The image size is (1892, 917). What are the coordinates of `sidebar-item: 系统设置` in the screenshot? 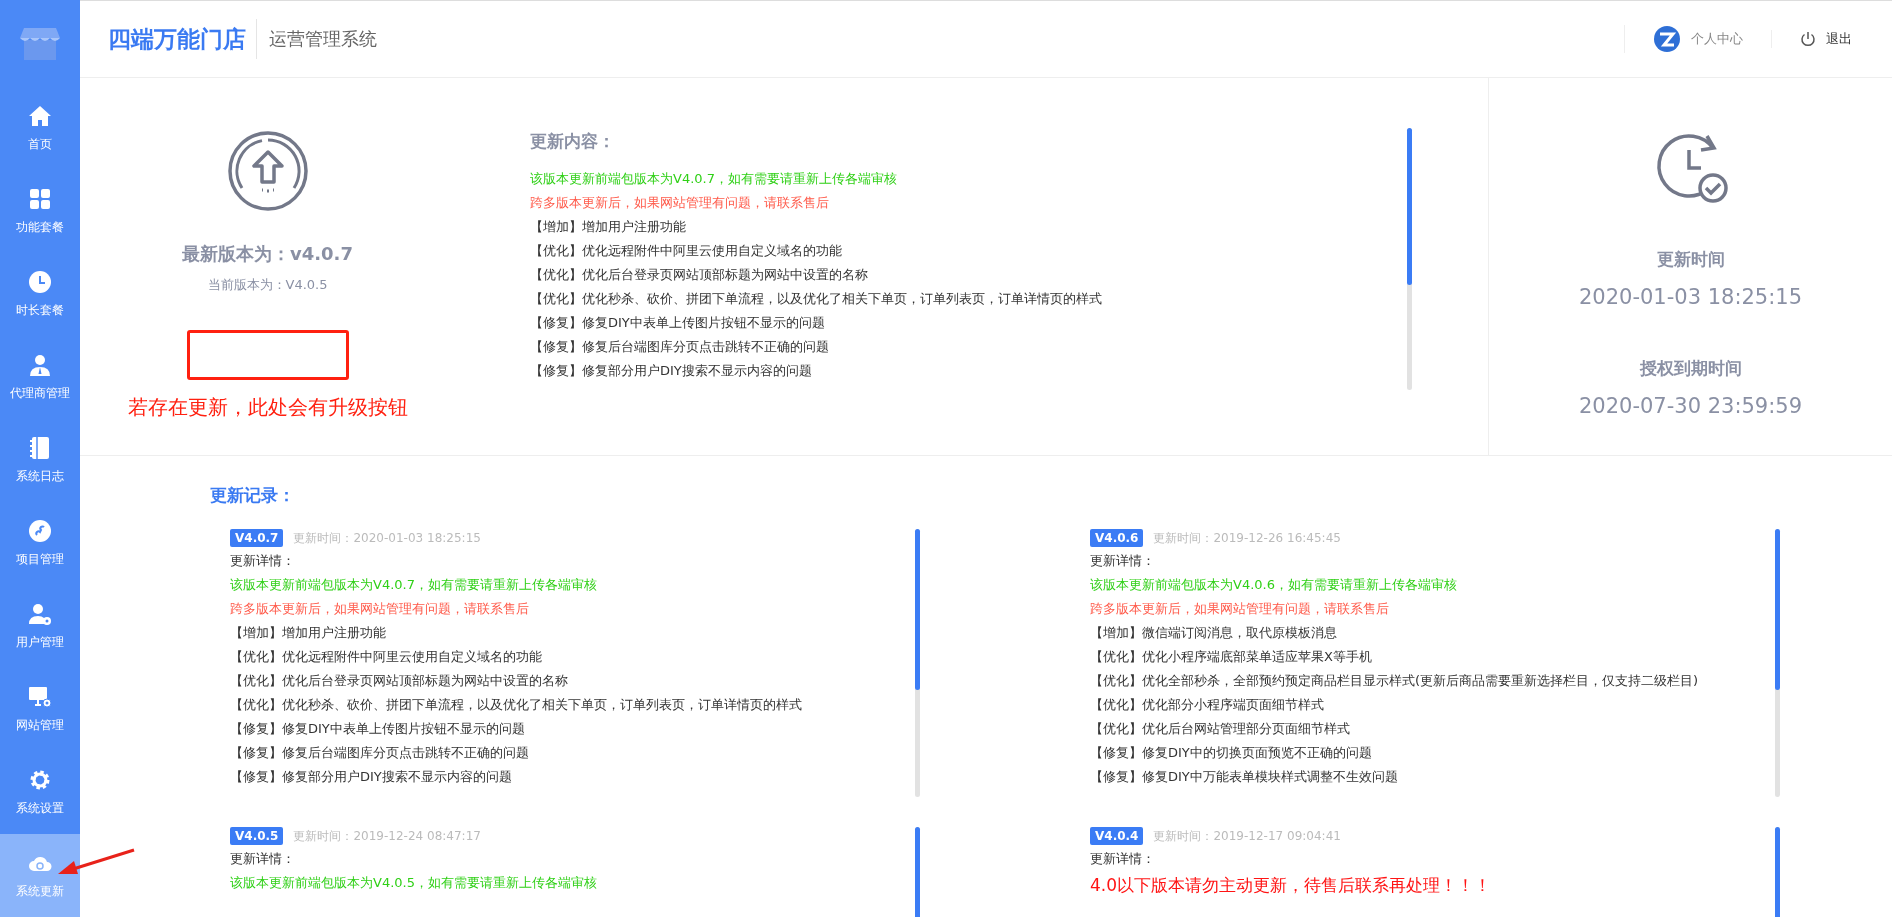 It's located at (40, 792).